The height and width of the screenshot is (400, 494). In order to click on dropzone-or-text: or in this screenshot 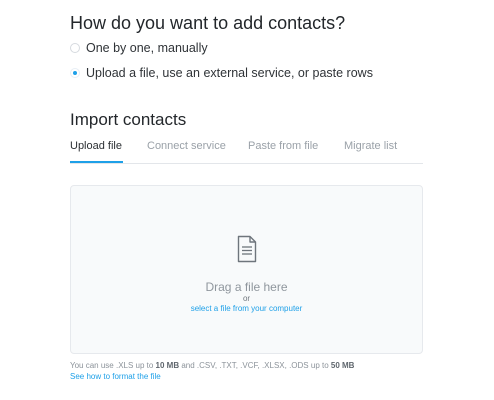, I will do `click(246, 298)`.